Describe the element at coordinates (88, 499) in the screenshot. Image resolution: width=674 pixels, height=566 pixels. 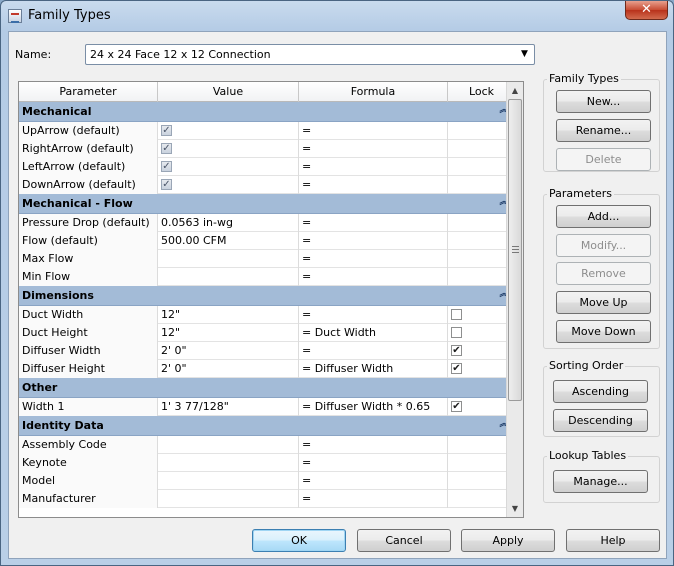
I see `parameter-name-cell: Manufacturer` at that location.